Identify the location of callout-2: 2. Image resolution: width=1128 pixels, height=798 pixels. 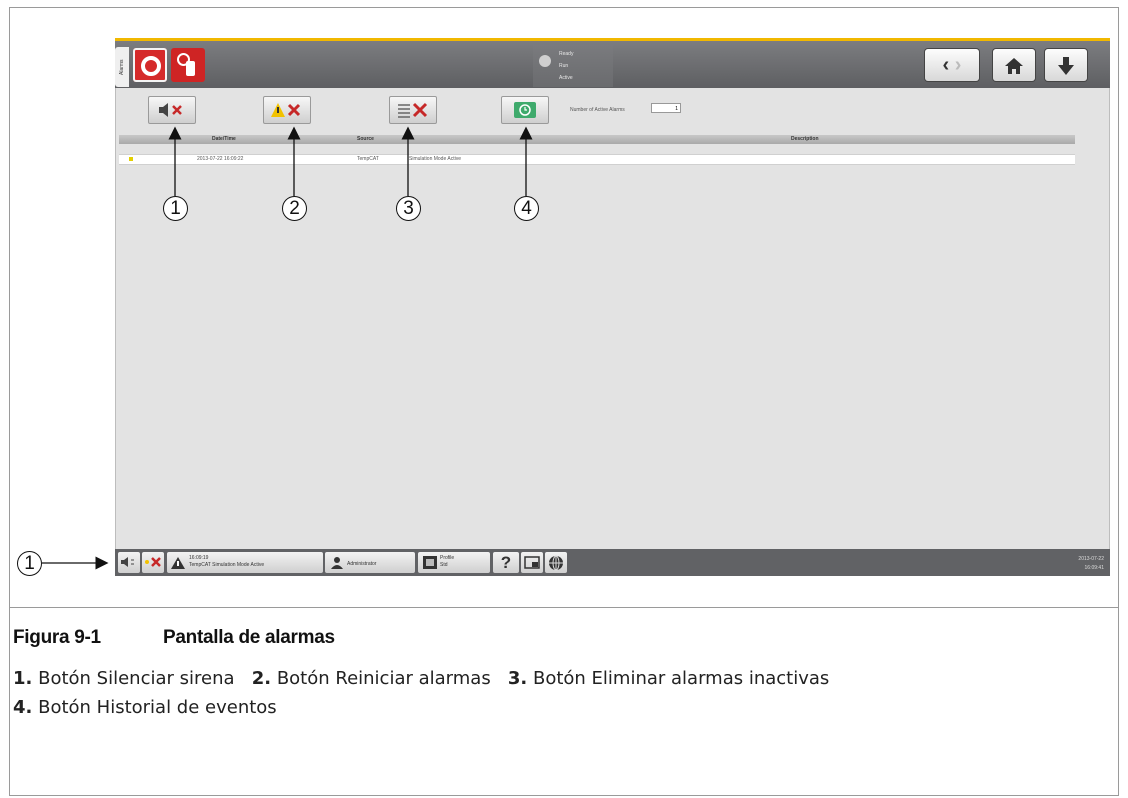
(294, 208).